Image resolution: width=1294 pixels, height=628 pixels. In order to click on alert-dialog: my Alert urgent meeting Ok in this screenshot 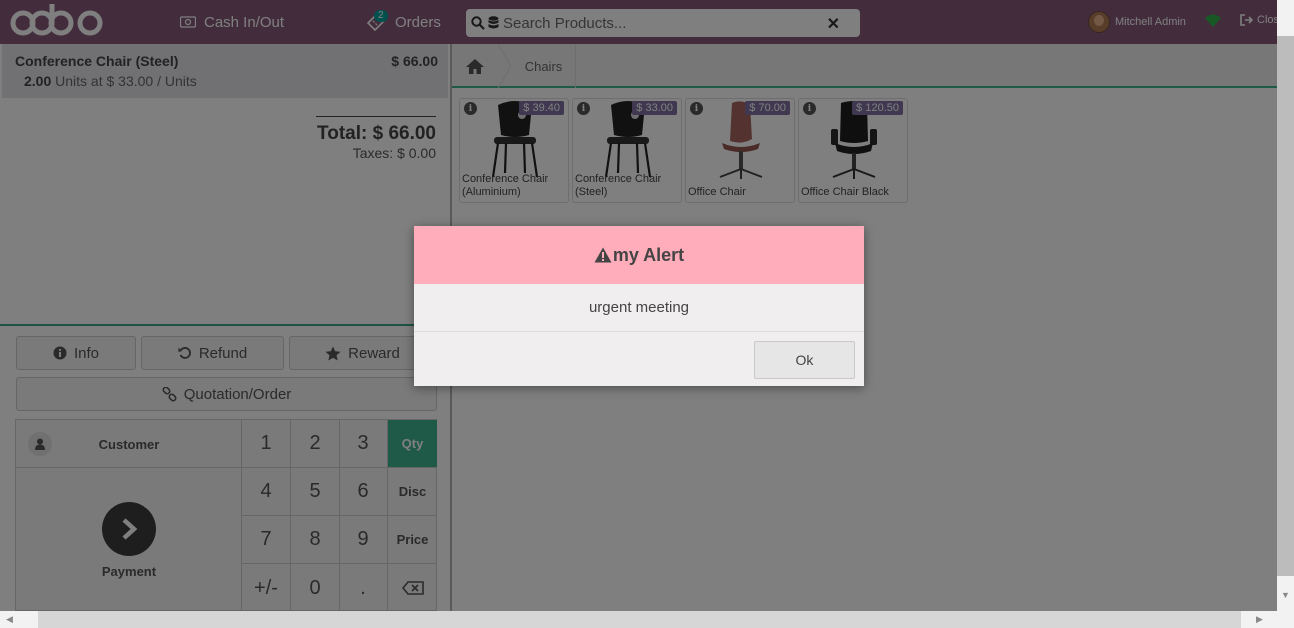, I will do `click(639, 306)`.